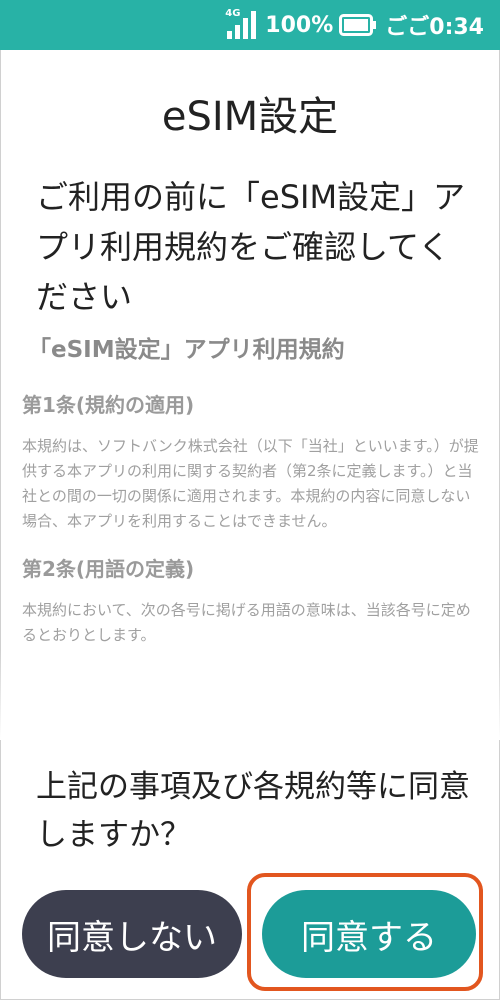 Image resolution: width=500 pixels, height=1000 pixels. I want to click on confirmation-heading: ご利用の前に「eSIM設定」アプリ利用規約をご確認してください, so click(251, 247).